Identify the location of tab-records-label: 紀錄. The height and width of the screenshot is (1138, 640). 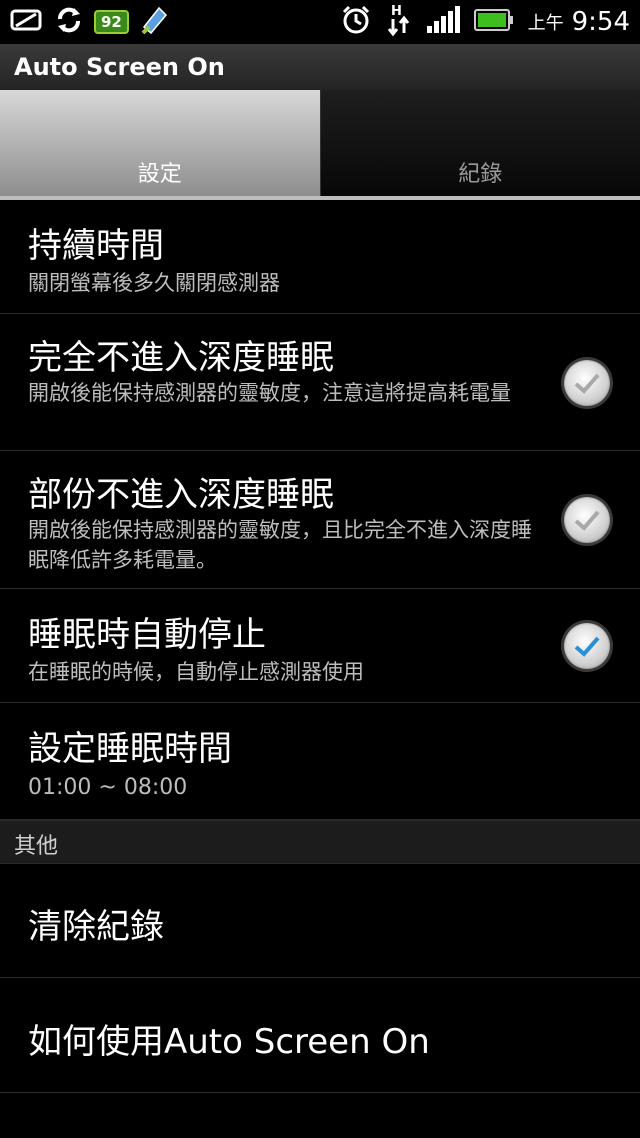
(480, 174).